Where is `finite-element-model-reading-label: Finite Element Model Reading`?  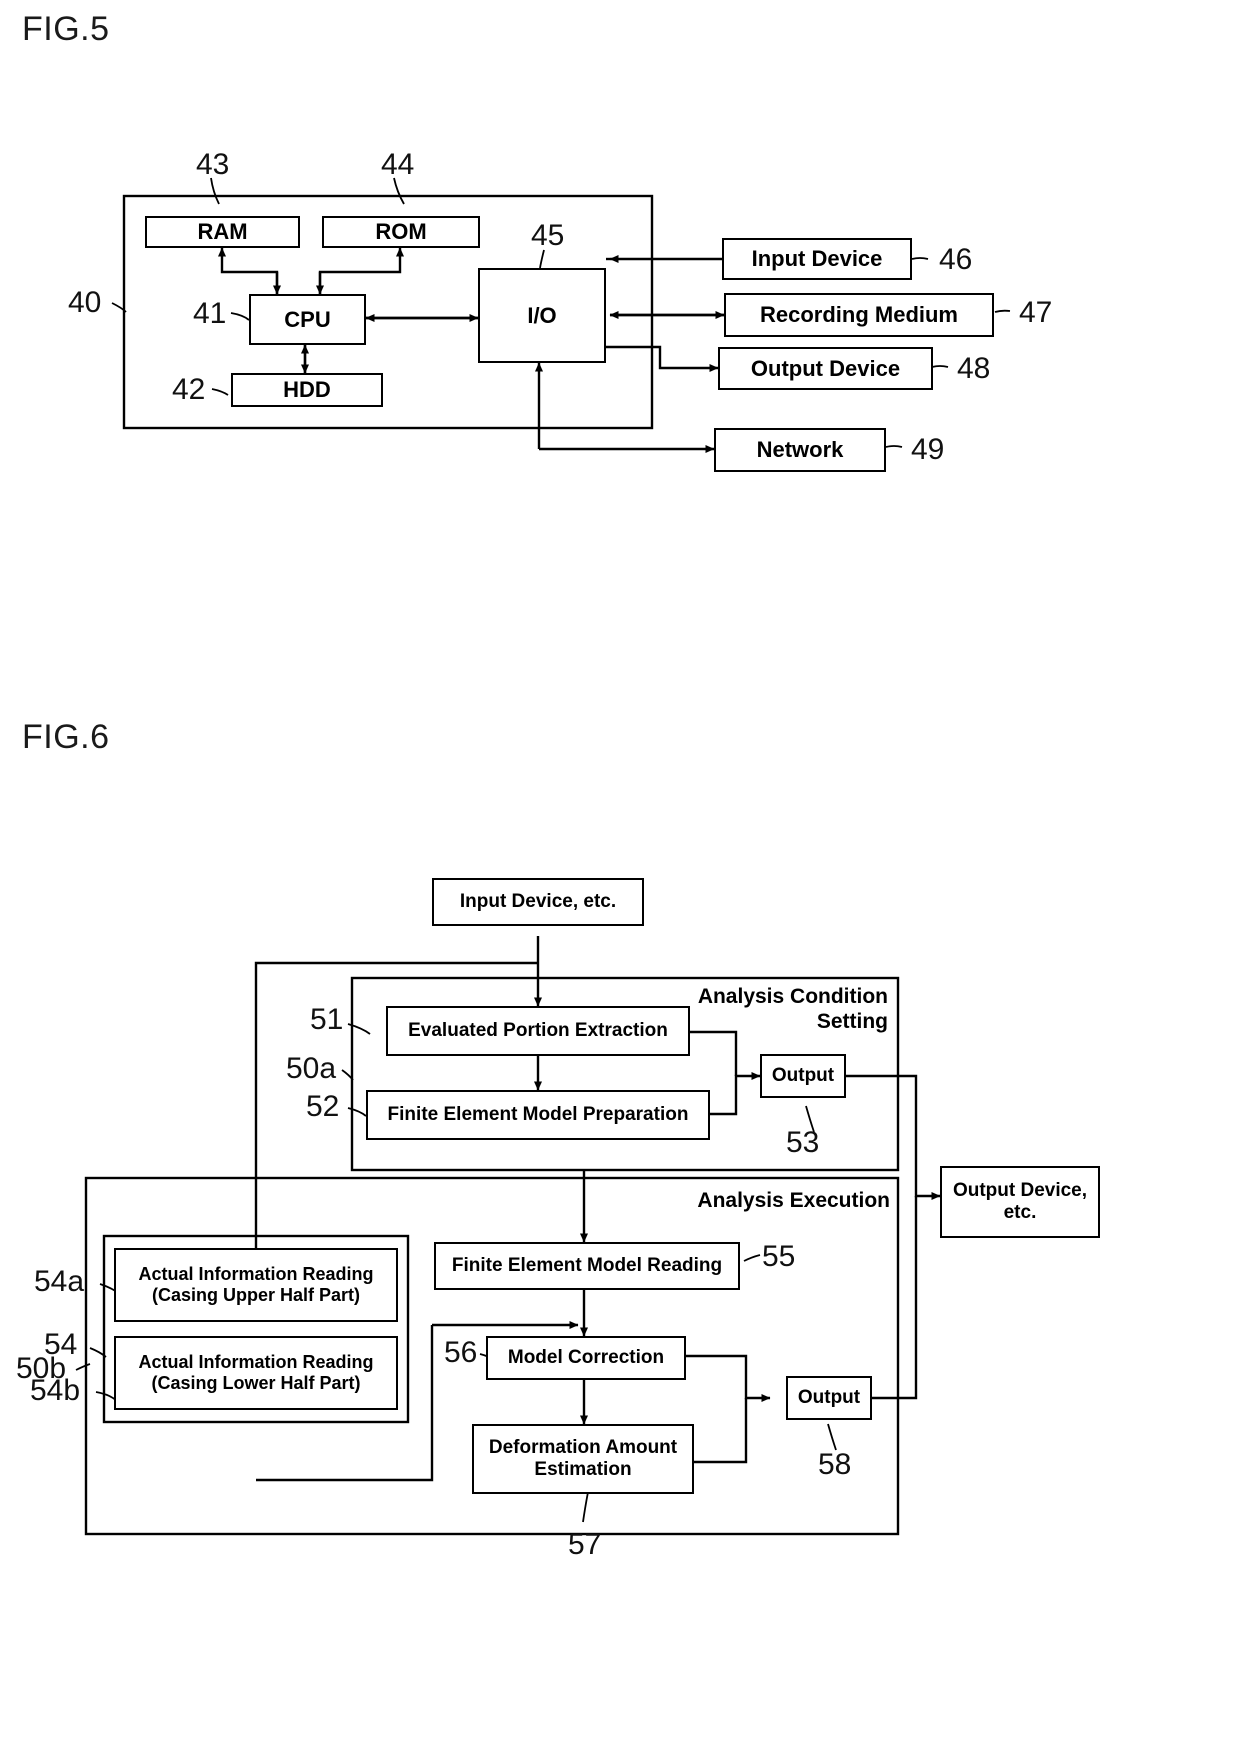 finite-element-model-reading-label: Finite Element Model Reading is located at coordinates (587, 1265).